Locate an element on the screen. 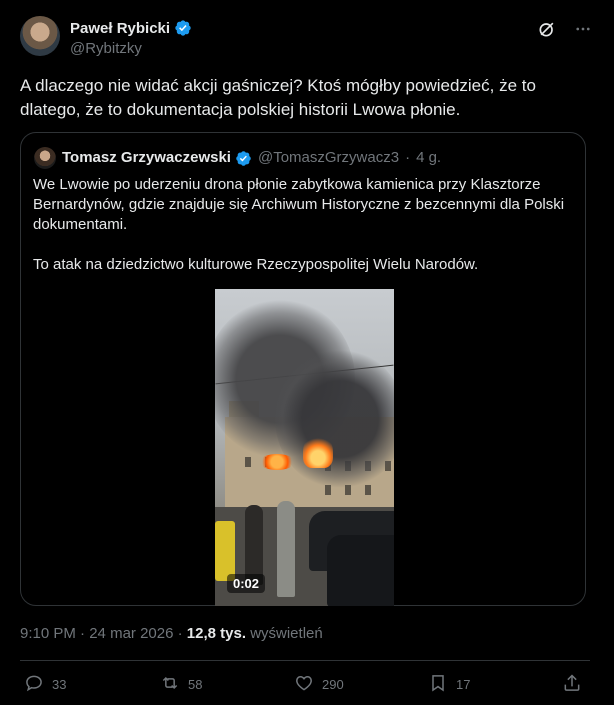 This screenshot has height=705, width=614. tweet-date: 24 mar 2026 is located at coordinates (131, 633).